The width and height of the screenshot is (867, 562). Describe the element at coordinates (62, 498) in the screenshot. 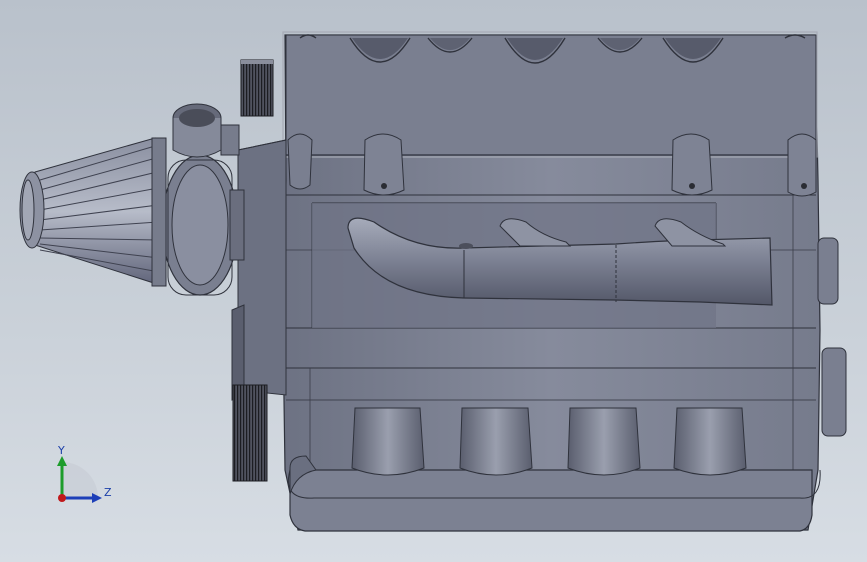

I see `x-axis-point` at that location.